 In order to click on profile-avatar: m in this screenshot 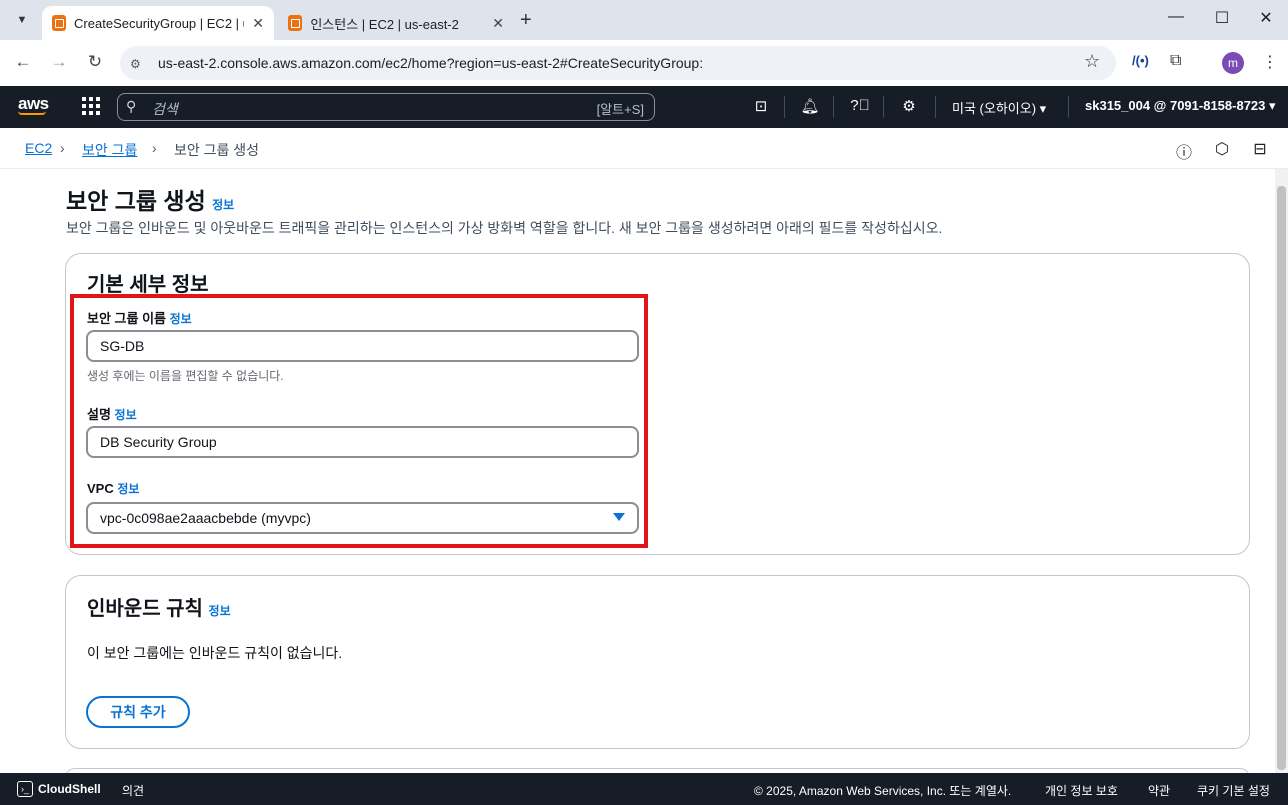, I will do `click(1233, 63)`.